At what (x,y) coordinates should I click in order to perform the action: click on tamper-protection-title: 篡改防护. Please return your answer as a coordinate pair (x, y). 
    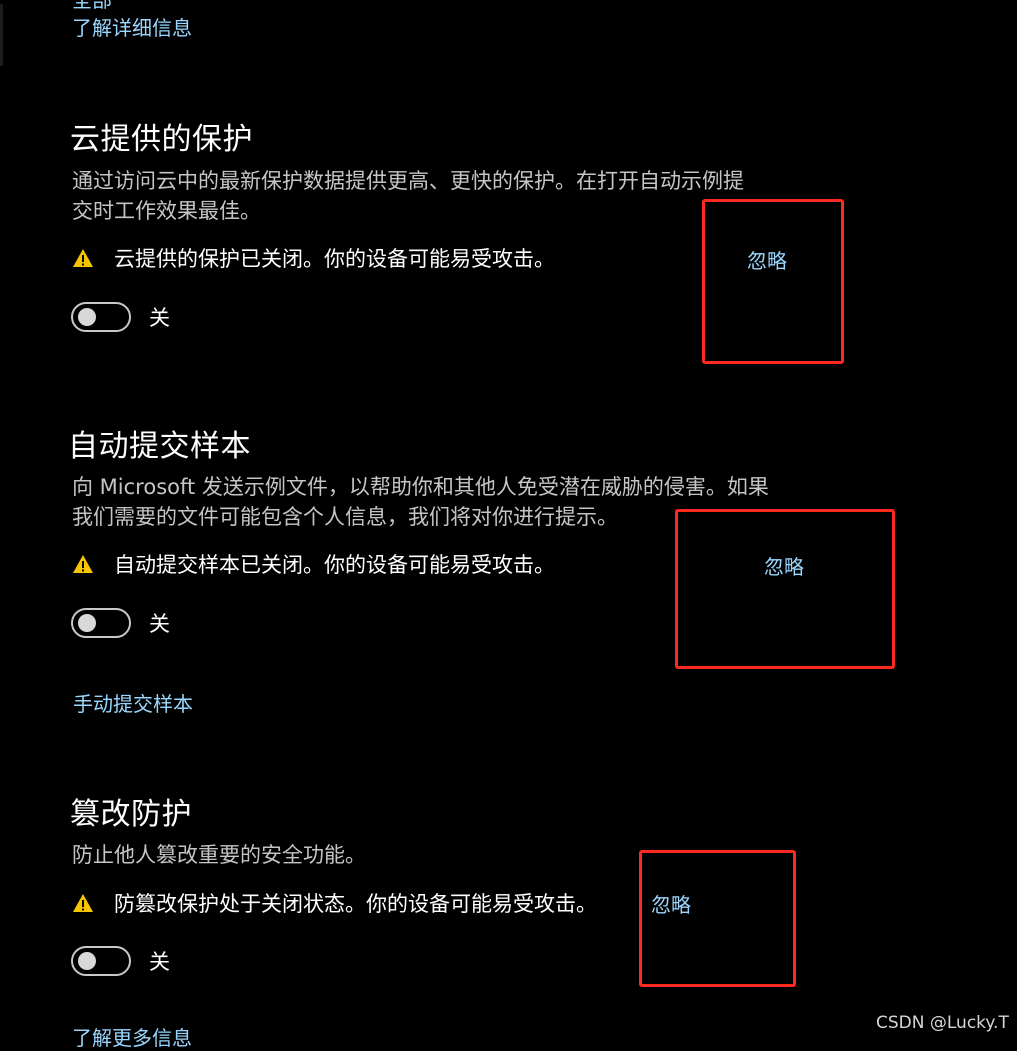
    Looking at the image, I should click on (131, 814).